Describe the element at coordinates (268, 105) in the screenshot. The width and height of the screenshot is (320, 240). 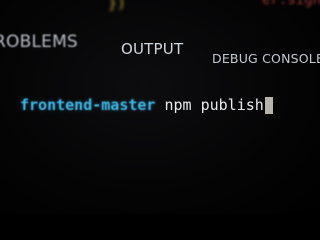
I see `terminal-cursor` at that location.